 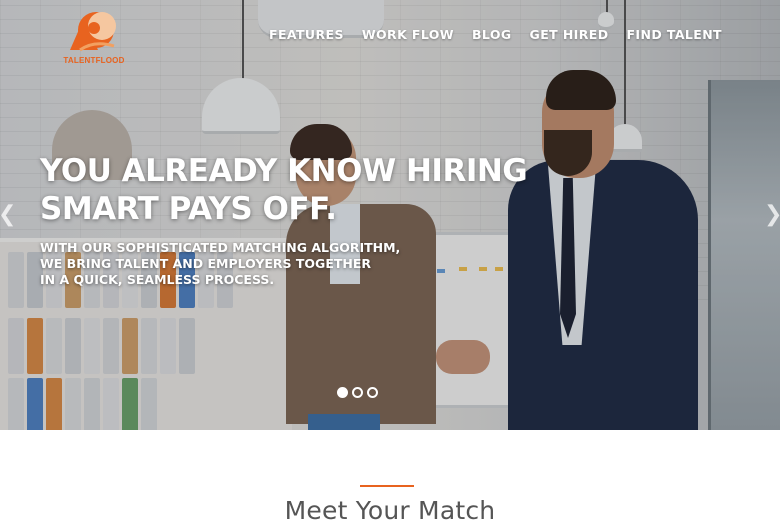 I want to click on section-title: Meet Your Match, so click(x=390, y=510).